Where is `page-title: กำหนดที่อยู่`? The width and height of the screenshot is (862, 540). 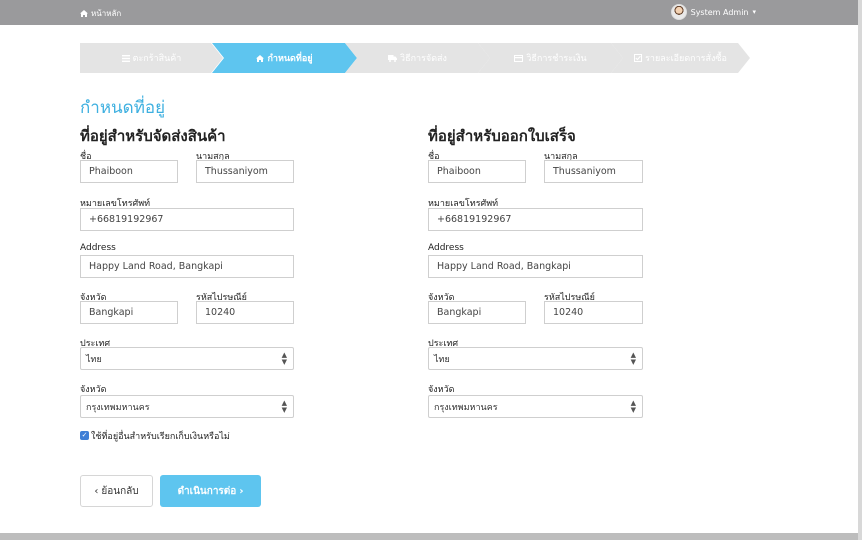
page-title: กำหนดที่อยู่ is located at coordinates (123, 107).